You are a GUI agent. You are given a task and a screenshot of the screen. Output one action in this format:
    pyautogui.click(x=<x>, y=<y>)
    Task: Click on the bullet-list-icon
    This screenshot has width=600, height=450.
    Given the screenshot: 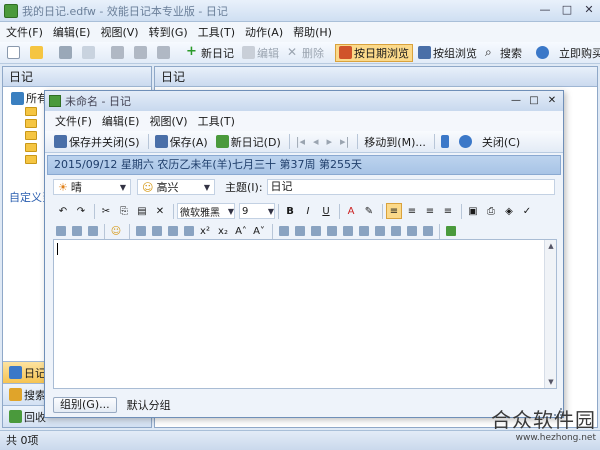 What is the action you would take?
    pyautogui.click(x=141, y=231)
    